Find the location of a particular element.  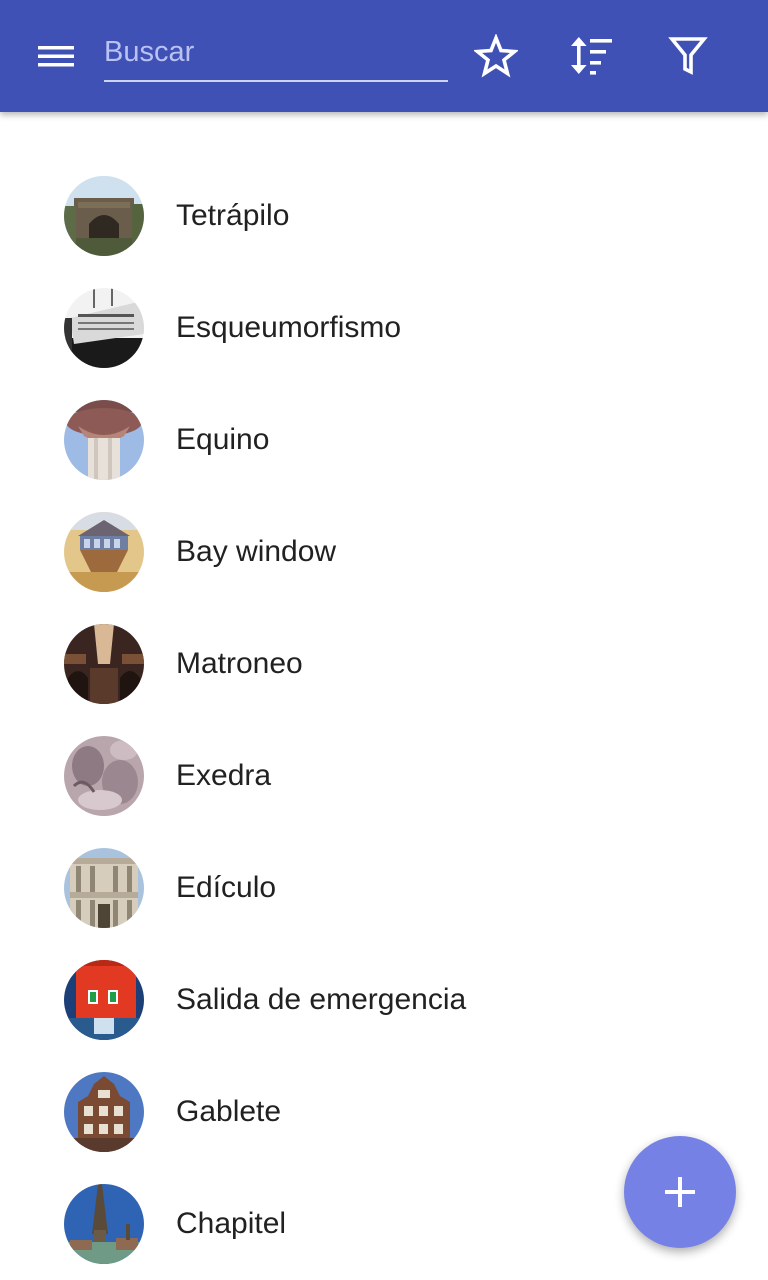

filter-button is located at coordinates (688, 56).